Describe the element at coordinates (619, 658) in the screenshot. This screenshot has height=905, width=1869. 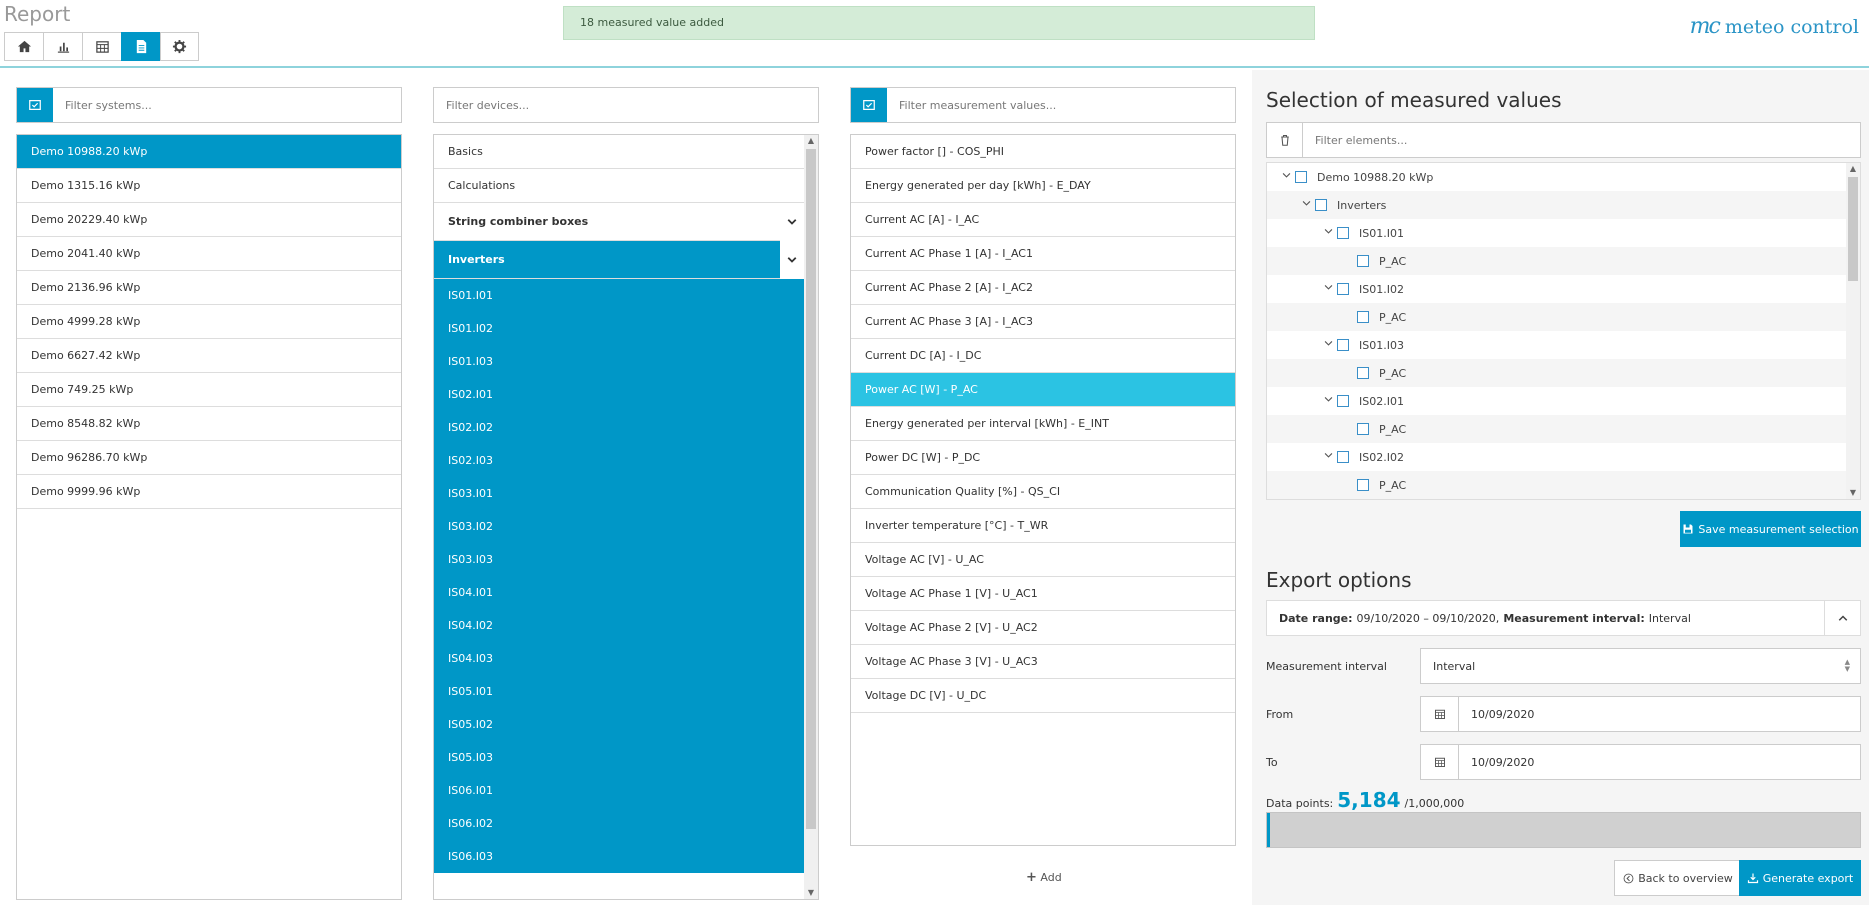
I see `inverter-item: IS04.I03` at that location.